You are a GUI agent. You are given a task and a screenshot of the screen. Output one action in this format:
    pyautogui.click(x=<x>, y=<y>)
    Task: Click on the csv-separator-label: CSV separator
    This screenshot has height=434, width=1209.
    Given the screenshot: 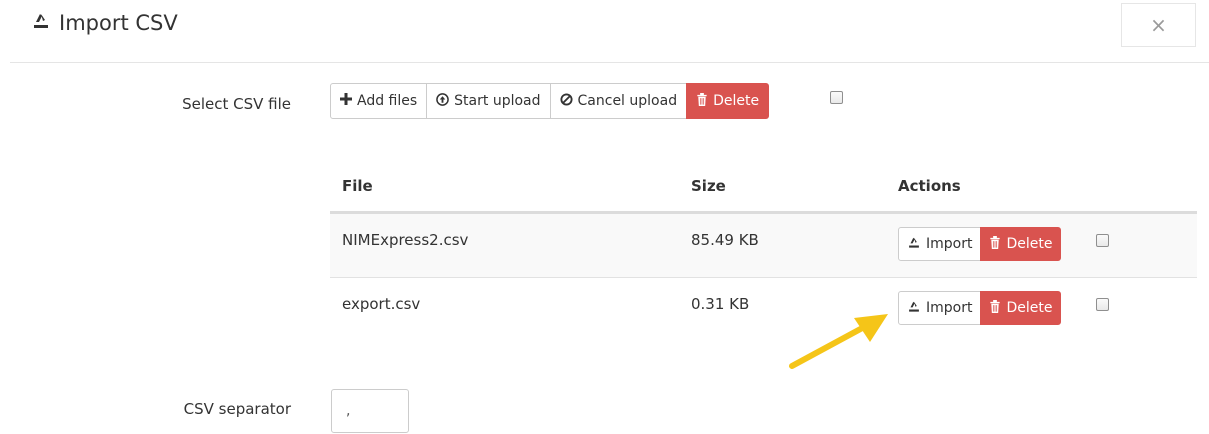 What is the action you would take?
    pyautogui.click(x=237, y=409)
    